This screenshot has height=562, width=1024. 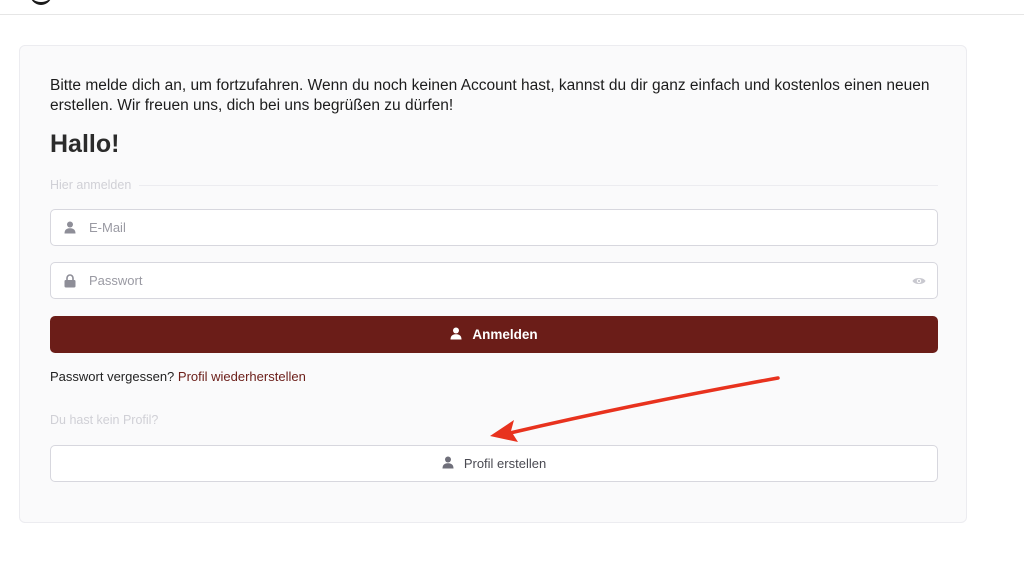 I want to click on section-divider, so click(x=538, y=185).